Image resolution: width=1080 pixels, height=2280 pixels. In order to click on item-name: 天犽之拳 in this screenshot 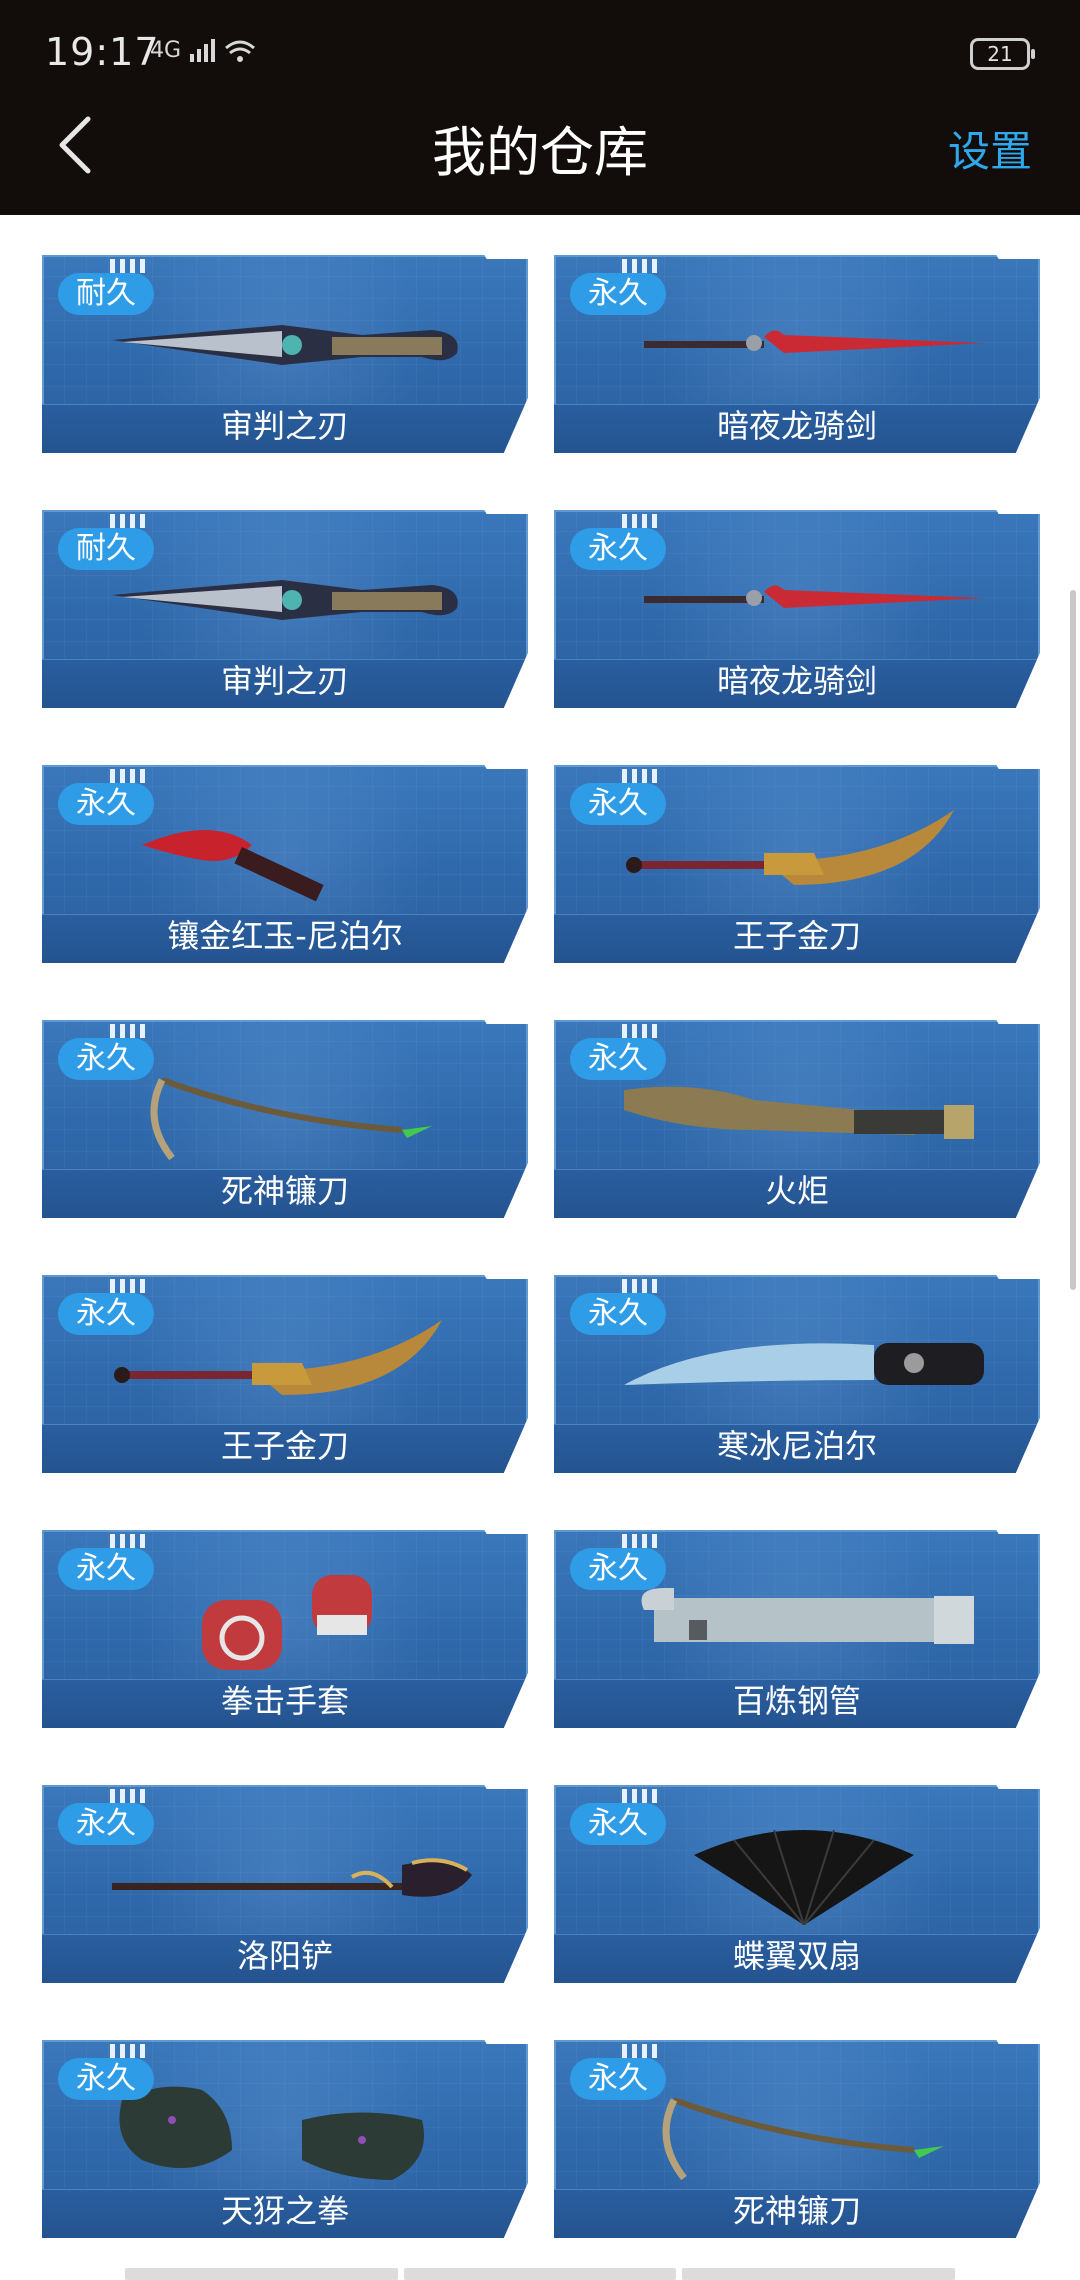, I will do `click(284, 2211)`.